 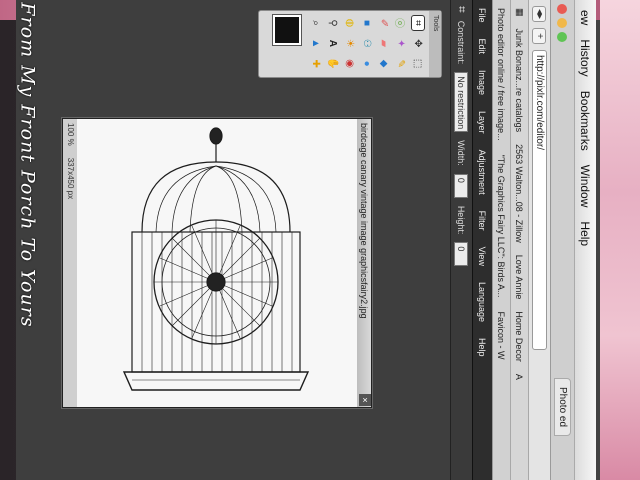 I want to click on spot-heal-tool-icon: ✚, so click(x=316, y=64).